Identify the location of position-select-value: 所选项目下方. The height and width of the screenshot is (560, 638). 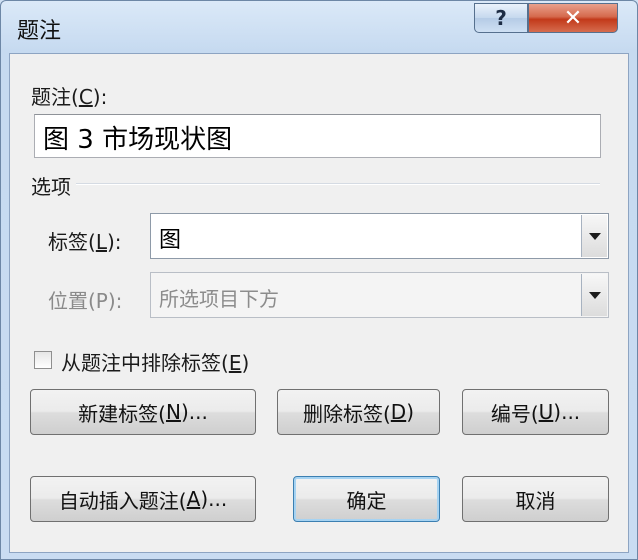
(219, 299).